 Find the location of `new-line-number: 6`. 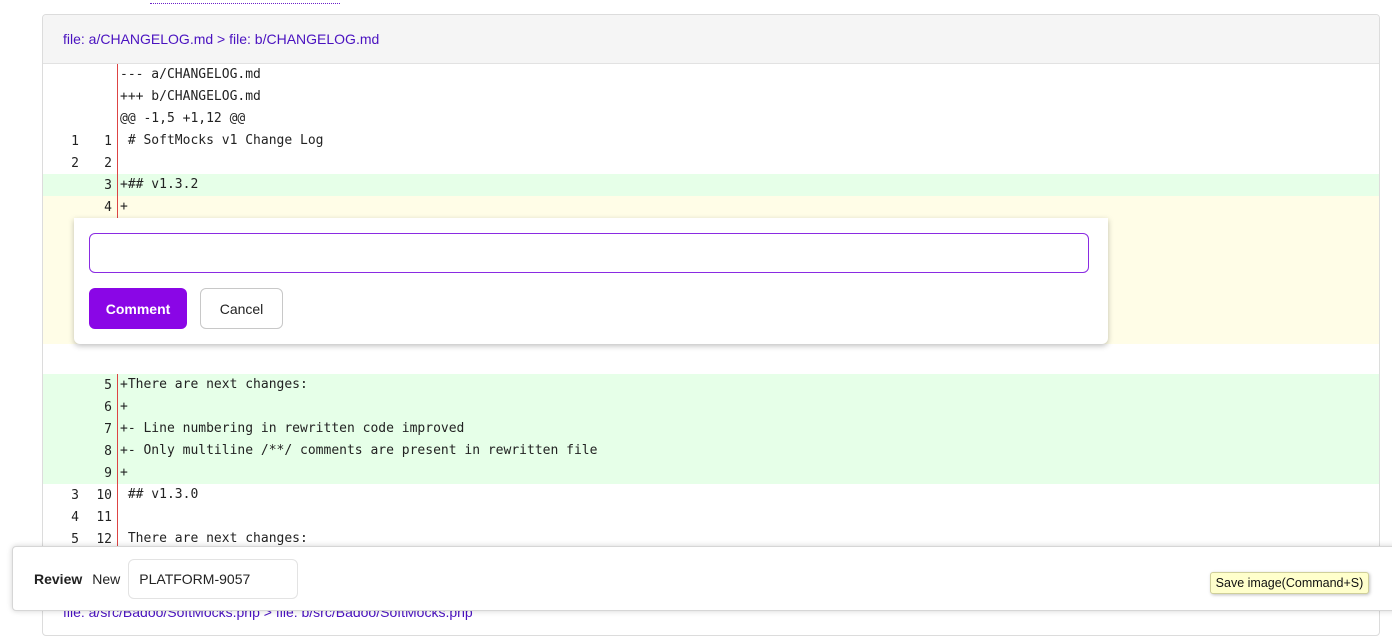

new-line-number: 6 is located at coordinates (108, 407).